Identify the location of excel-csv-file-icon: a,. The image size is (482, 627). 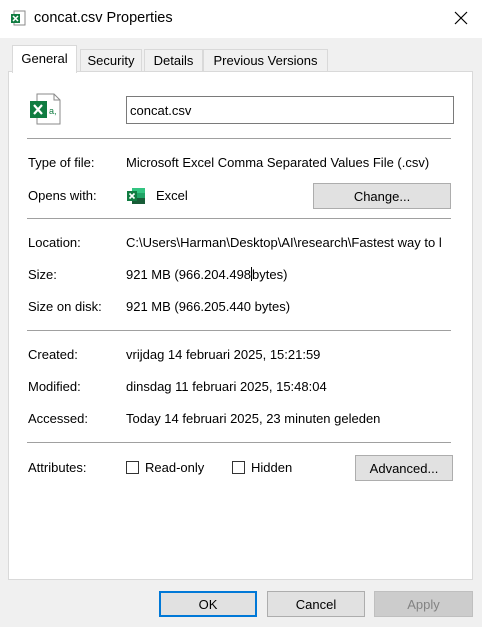
(45, 109).